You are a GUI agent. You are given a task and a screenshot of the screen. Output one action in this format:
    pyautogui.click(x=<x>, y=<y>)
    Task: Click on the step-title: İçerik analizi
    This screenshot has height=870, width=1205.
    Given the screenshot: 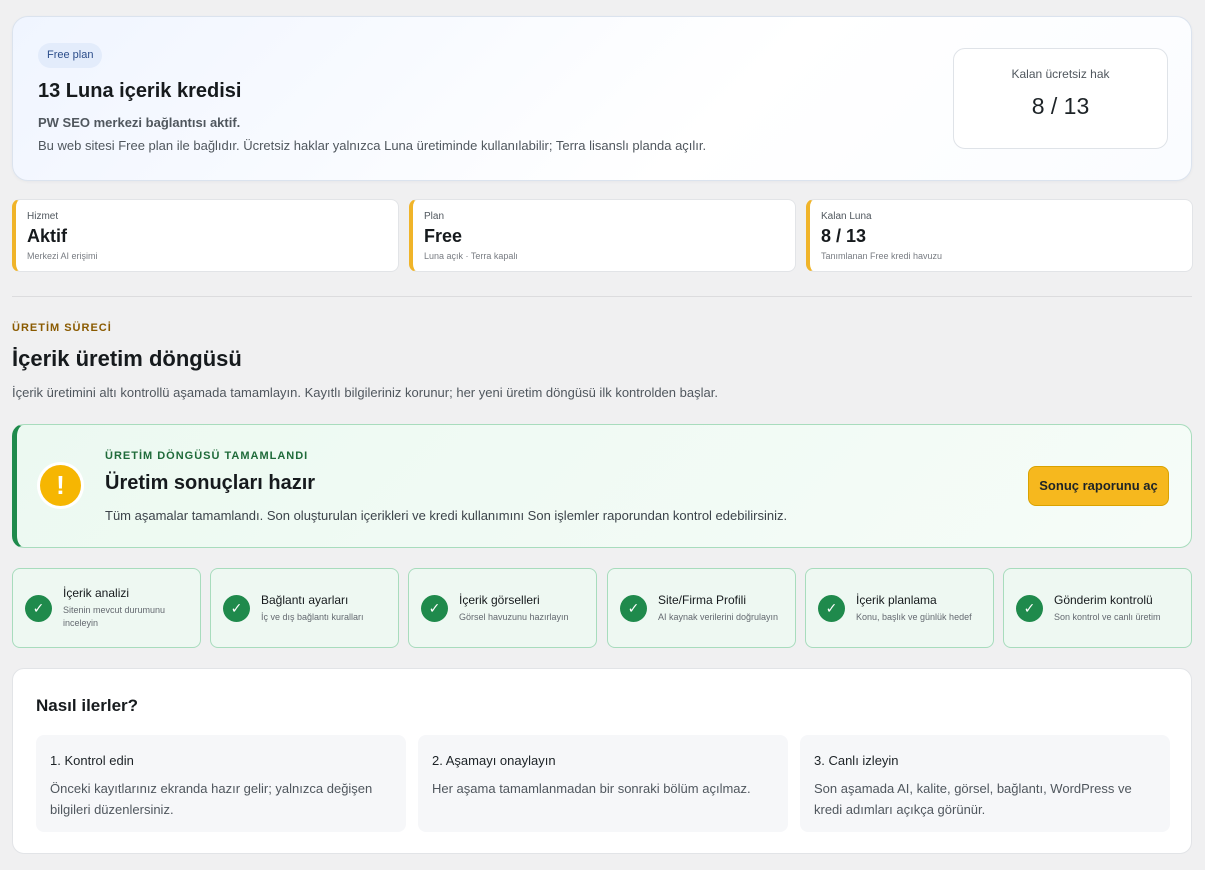 What is the action you would take?
    pyautogui.click(x=96, y=593)
    